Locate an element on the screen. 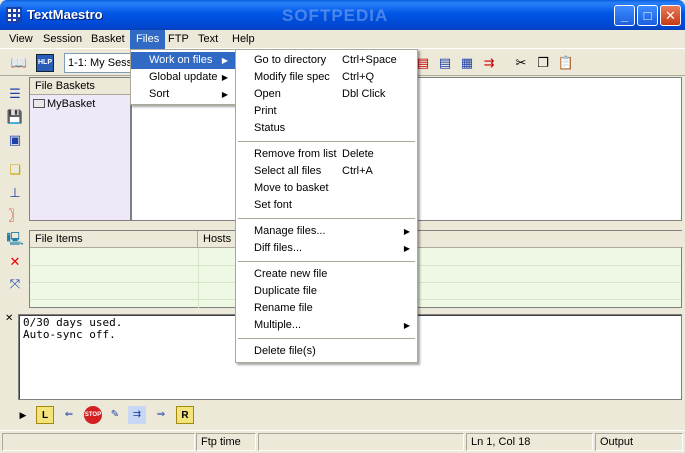 This screenshot has height=453, width=685. menu-global-update: Global update ▶ is located at coordinates (183, 77).